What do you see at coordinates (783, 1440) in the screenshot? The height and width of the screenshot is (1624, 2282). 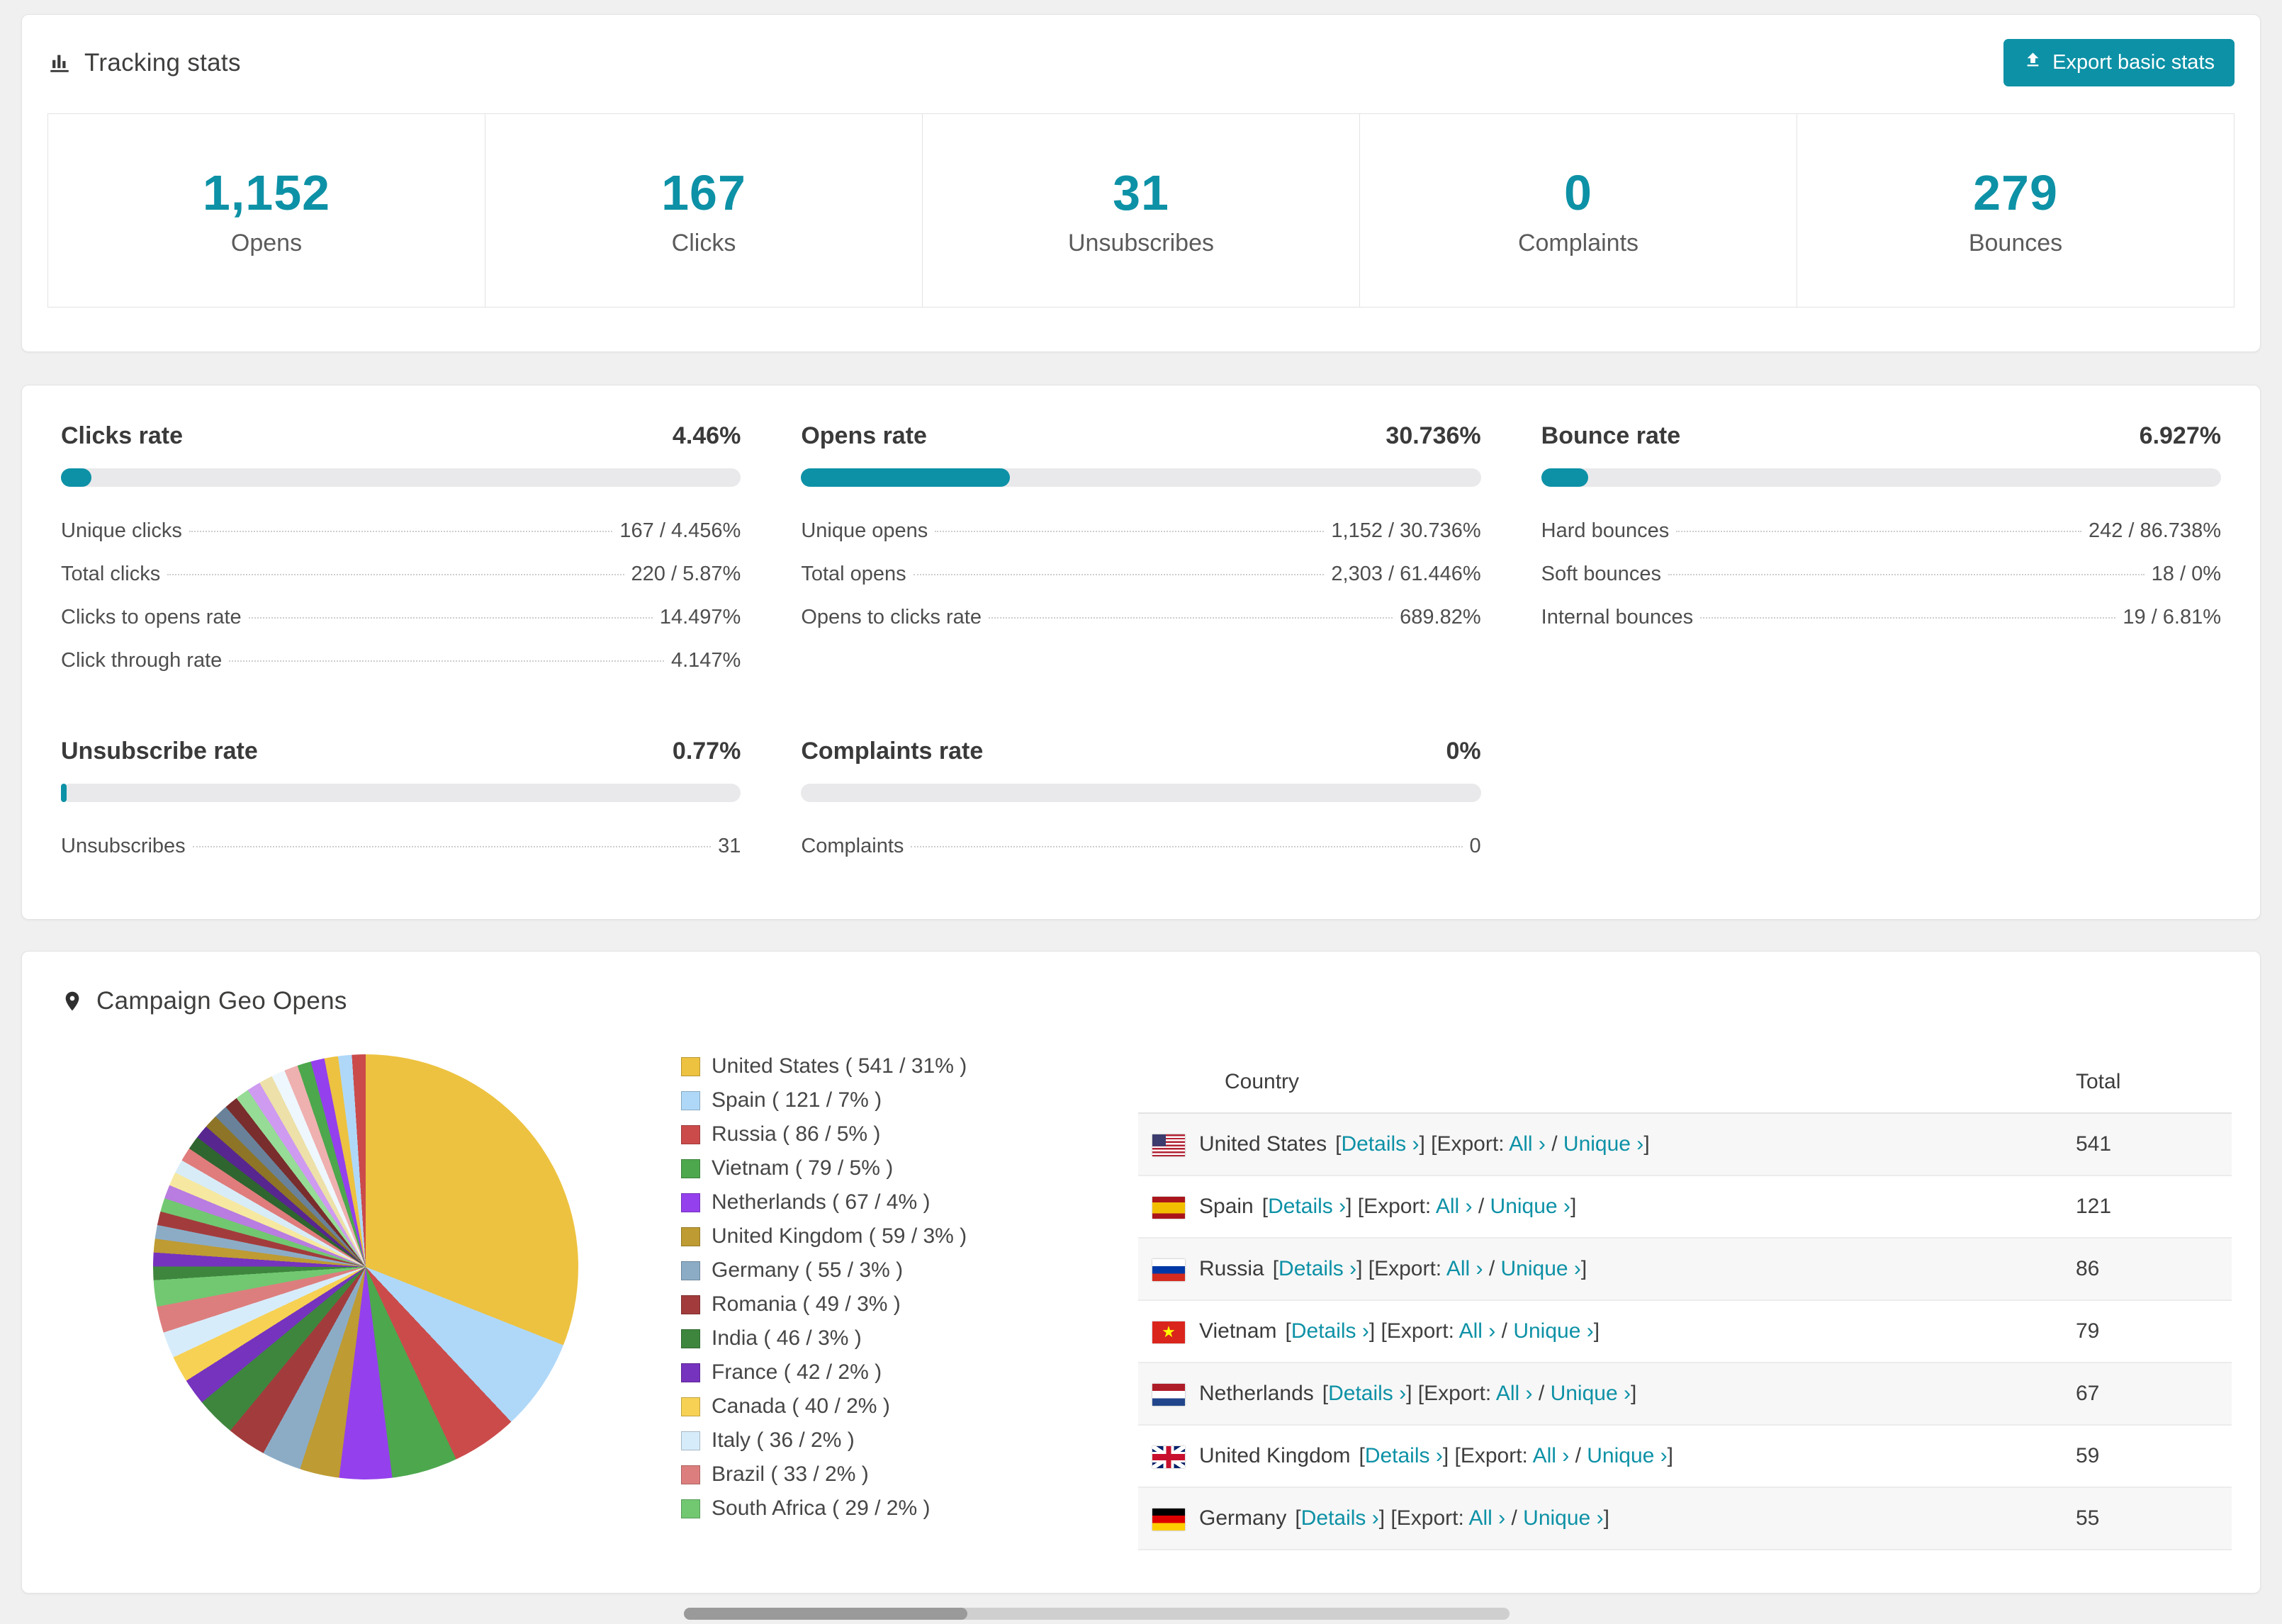 I see `legend-label: Italy ( 36 / 2% )` at bounding box center [783, 1440].